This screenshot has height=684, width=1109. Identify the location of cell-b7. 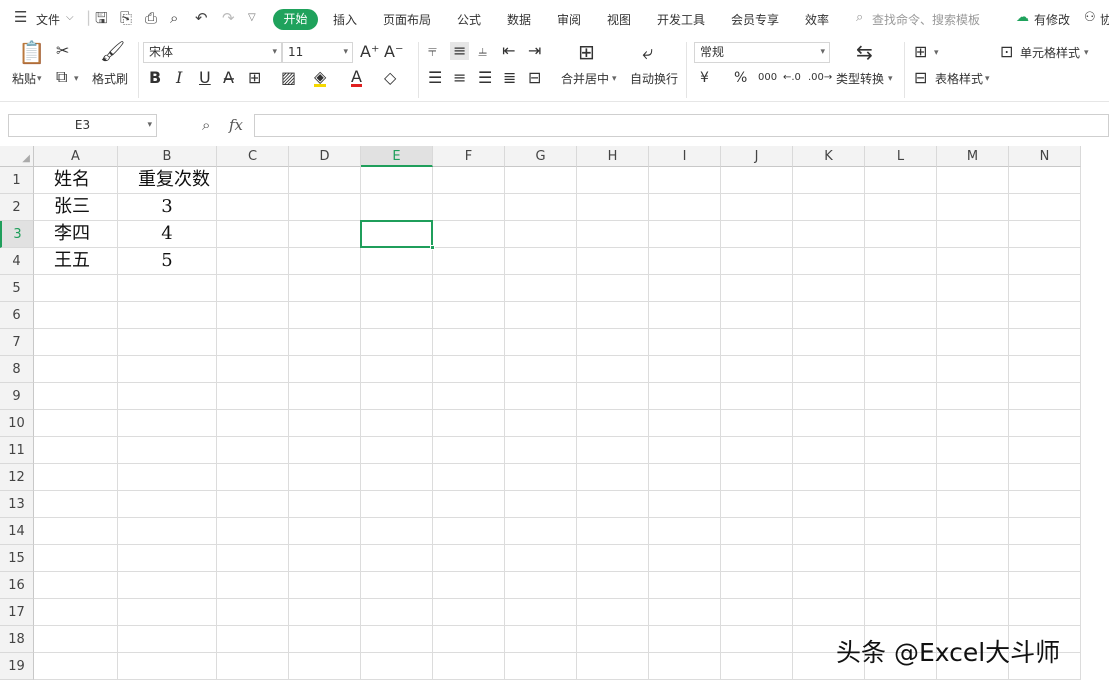
(167, 342).